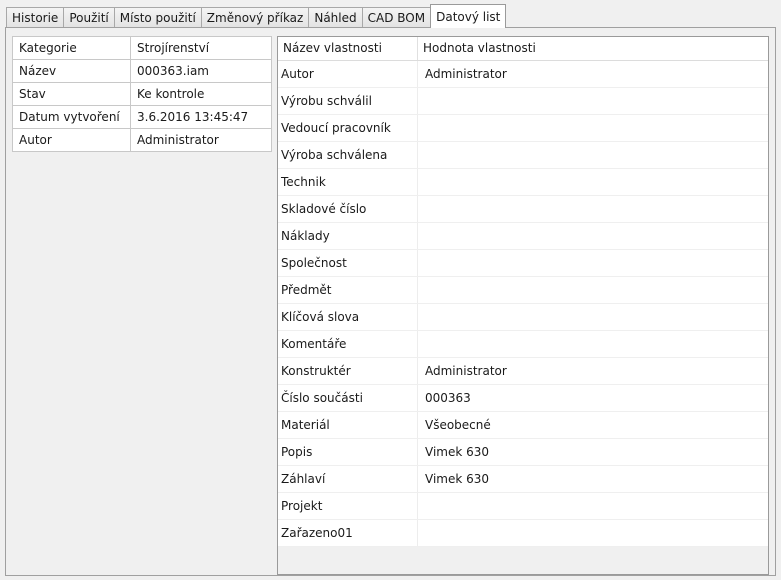  Describe the element at coordinates (201, 94) in the screenshot. I see `summary-value: Ke kontrole` at that location.